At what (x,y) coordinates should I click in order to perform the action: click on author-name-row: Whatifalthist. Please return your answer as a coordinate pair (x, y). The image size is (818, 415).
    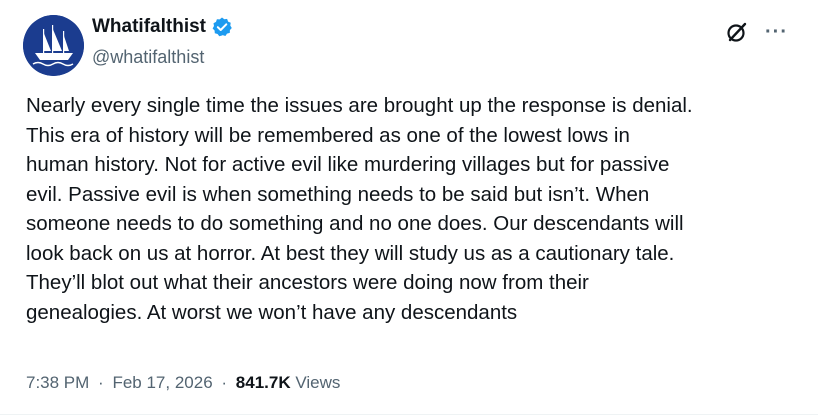
    Looking at the image, I should click on (162, 27).